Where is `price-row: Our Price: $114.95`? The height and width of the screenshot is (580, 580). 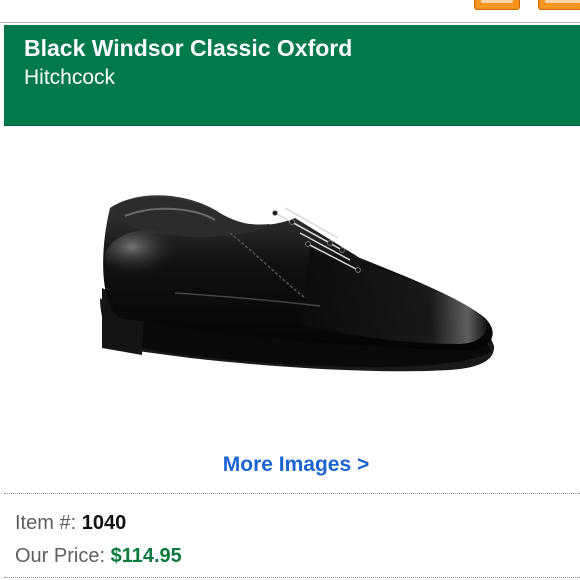
price-row: Our Price: $114.95 is located at coordinates (98, 556).